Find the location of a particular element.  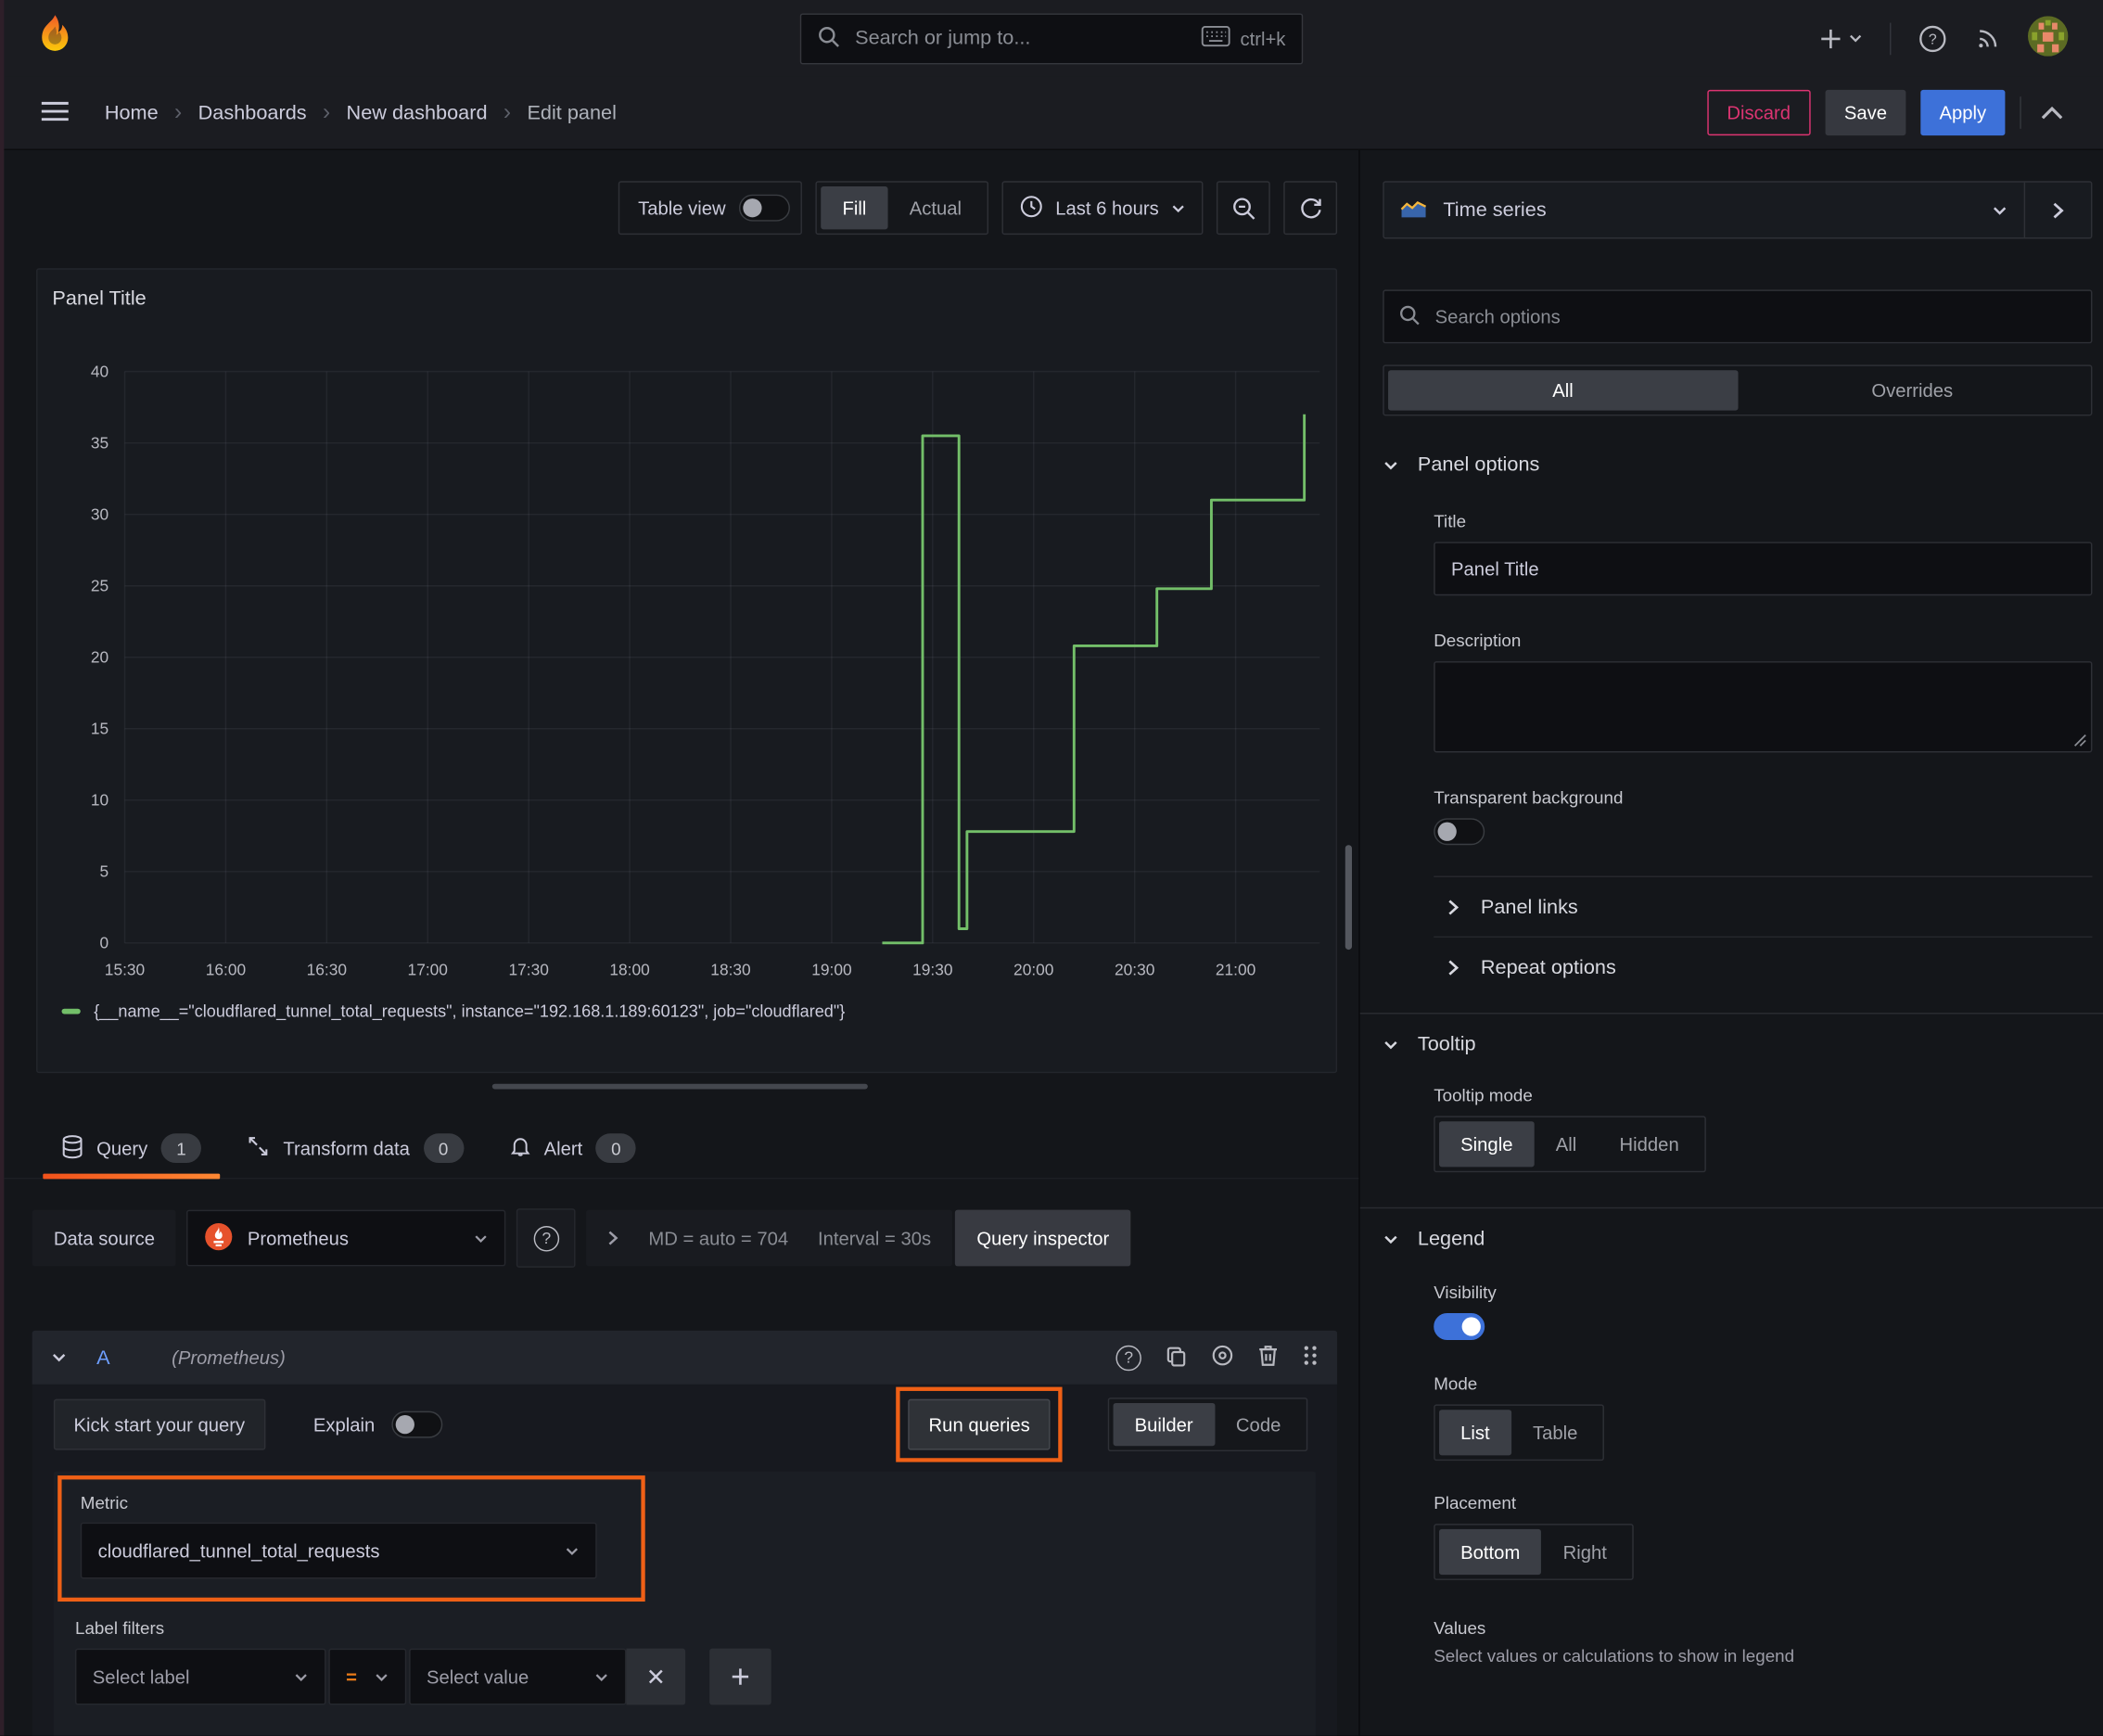

viz-suggestions-button is located at coordinates (2057, 210).